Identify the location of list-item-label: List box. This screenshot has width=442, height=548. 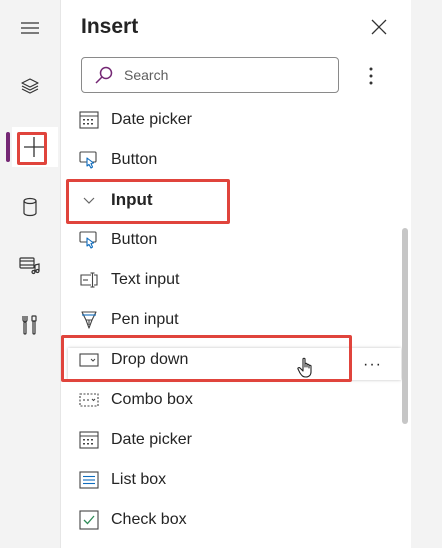
(139, 479).